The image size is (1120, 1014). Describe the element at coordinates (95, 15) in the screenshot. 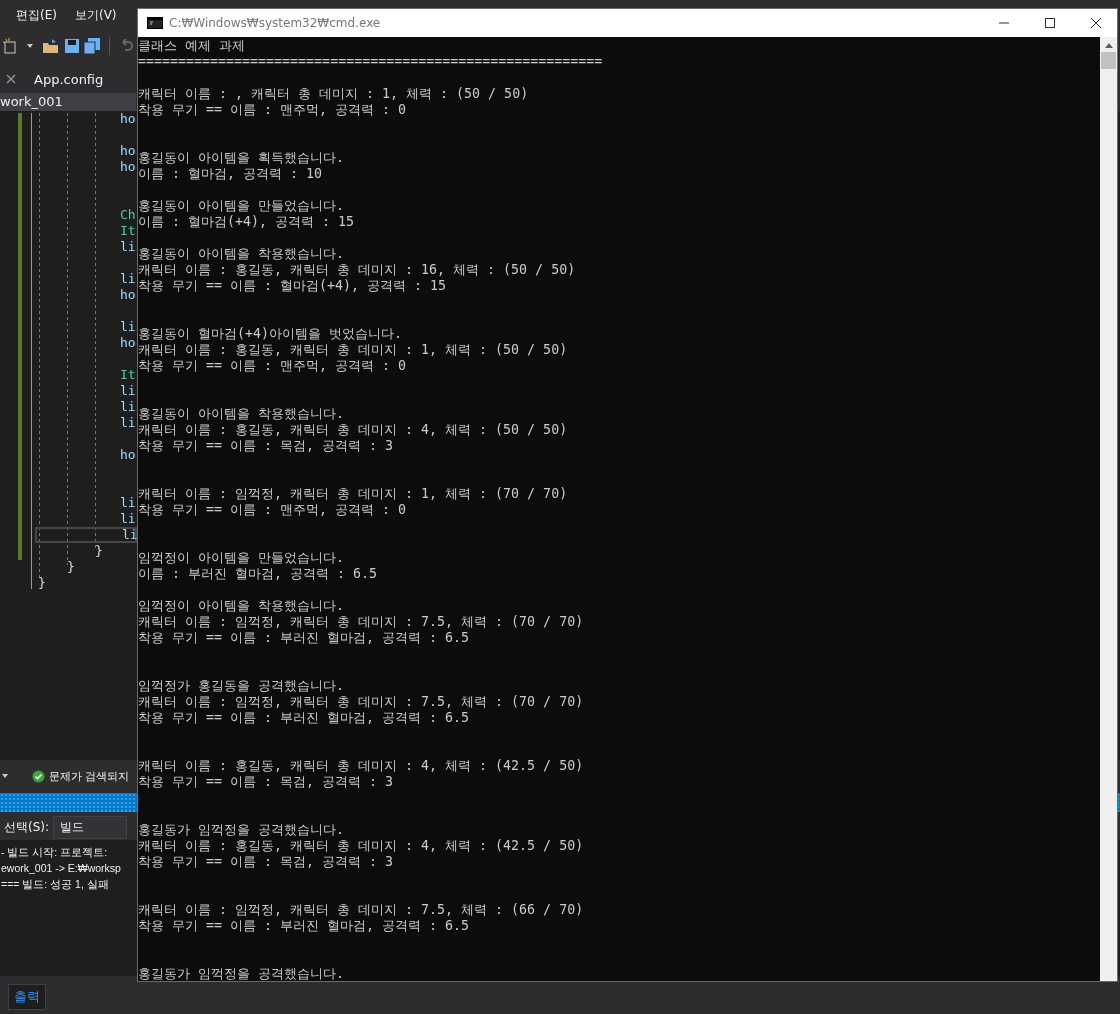

I see `menu-item: 보기(V)` at that location.